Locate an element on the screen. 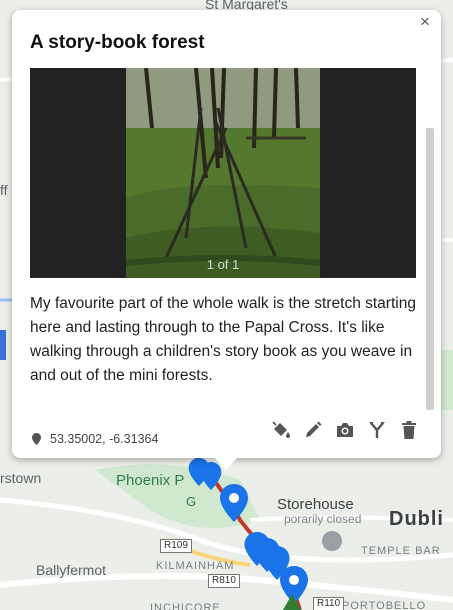 The height and width of the screenshot is (610, 453). forest-photo is located at coordinates (223, 173).